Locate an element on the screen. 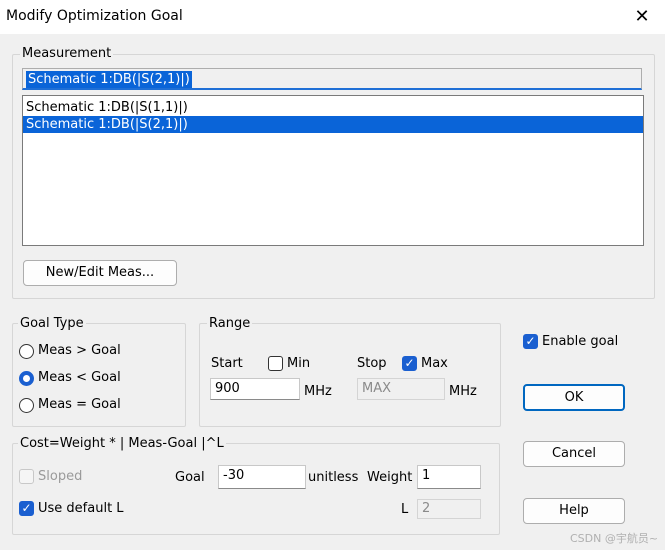 The width and height of the screenshot is (665, 550). enable-goal-label: Enable goal is located at coordinates (580, 341).